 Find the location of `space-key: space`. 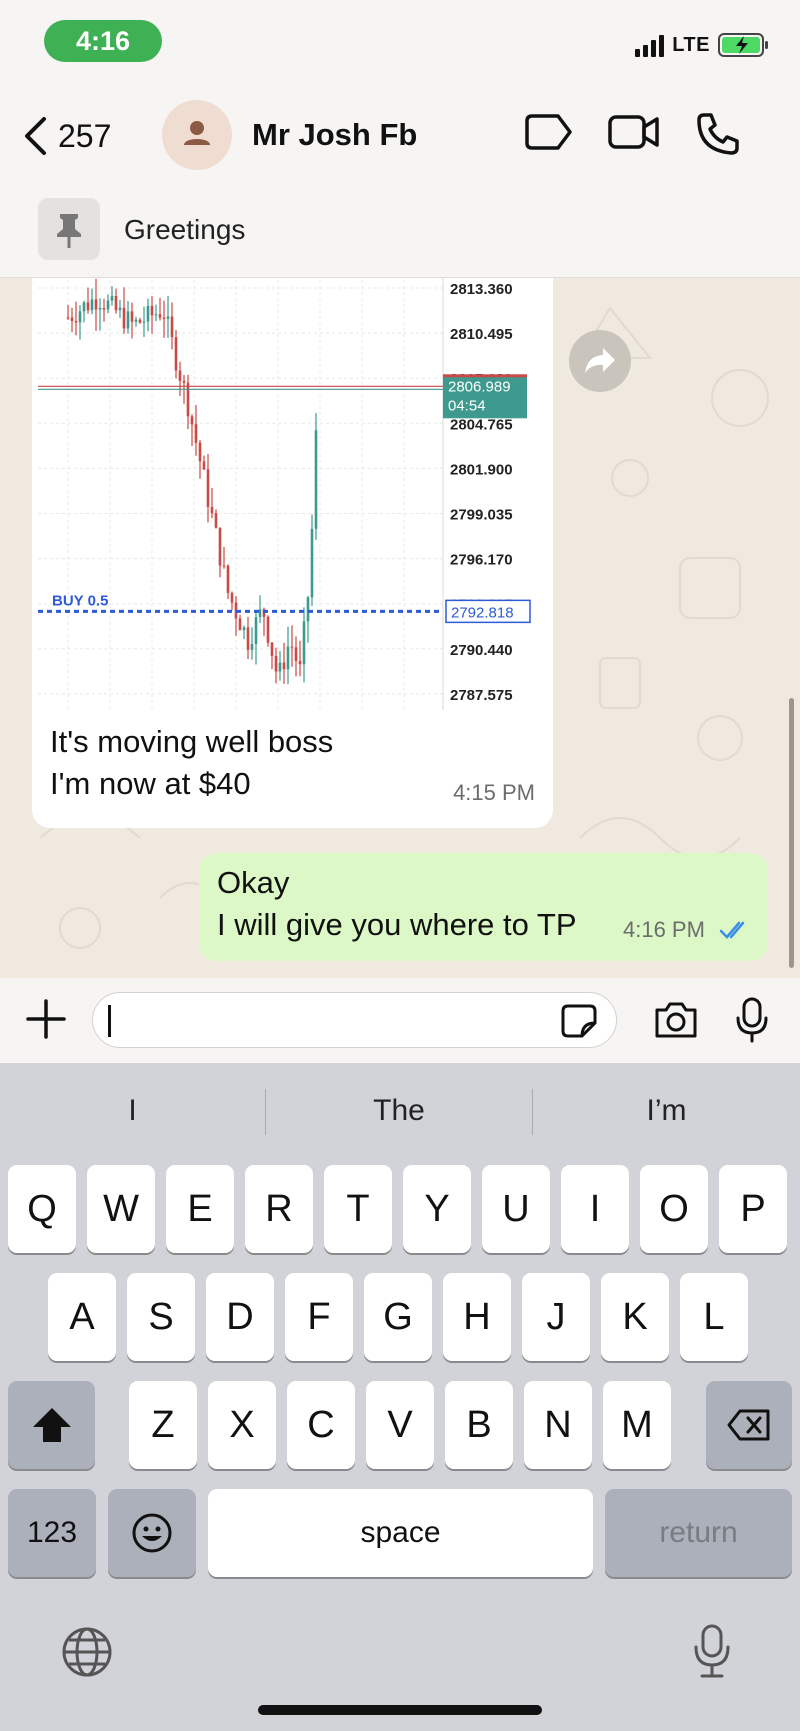

space-key: space is located at coordinates (400, 1533).